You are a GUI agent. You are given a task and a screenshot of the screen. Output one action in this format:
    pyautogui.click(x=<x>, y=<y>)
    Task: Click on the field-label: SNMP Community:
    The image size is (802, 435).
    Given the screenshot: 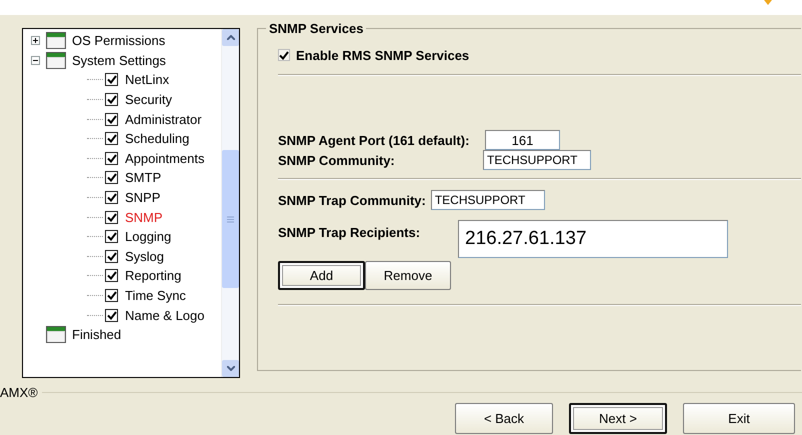 What is the action you would take?
    pyautogui.click(x=337, y=160)
    